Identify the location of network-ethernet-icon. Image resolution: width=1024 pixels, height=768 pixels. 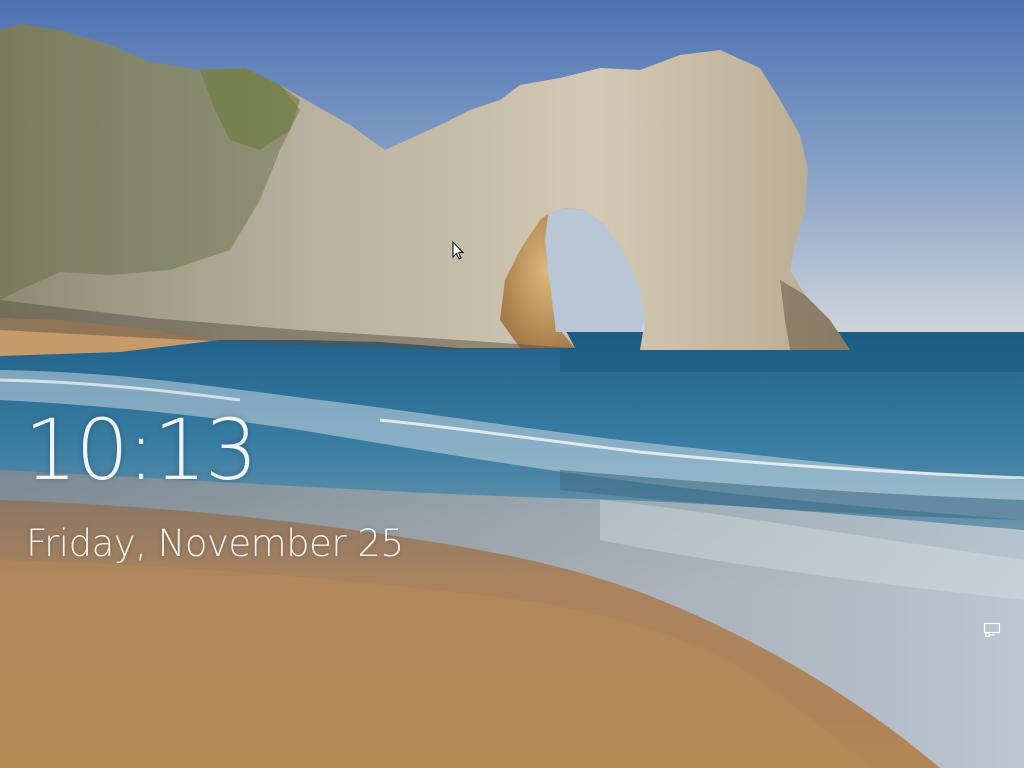
(992, 630).